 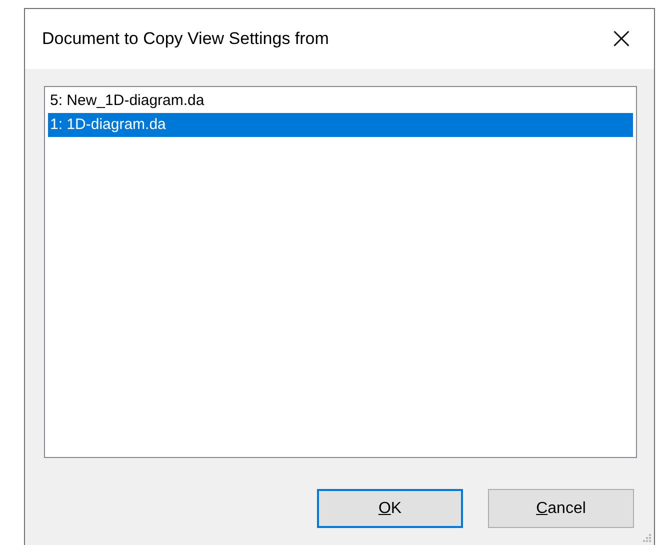 What do you see at coordinates (390, 508) in the screenshot?
I see `default-button: OK` at bounding box center [390, 508].